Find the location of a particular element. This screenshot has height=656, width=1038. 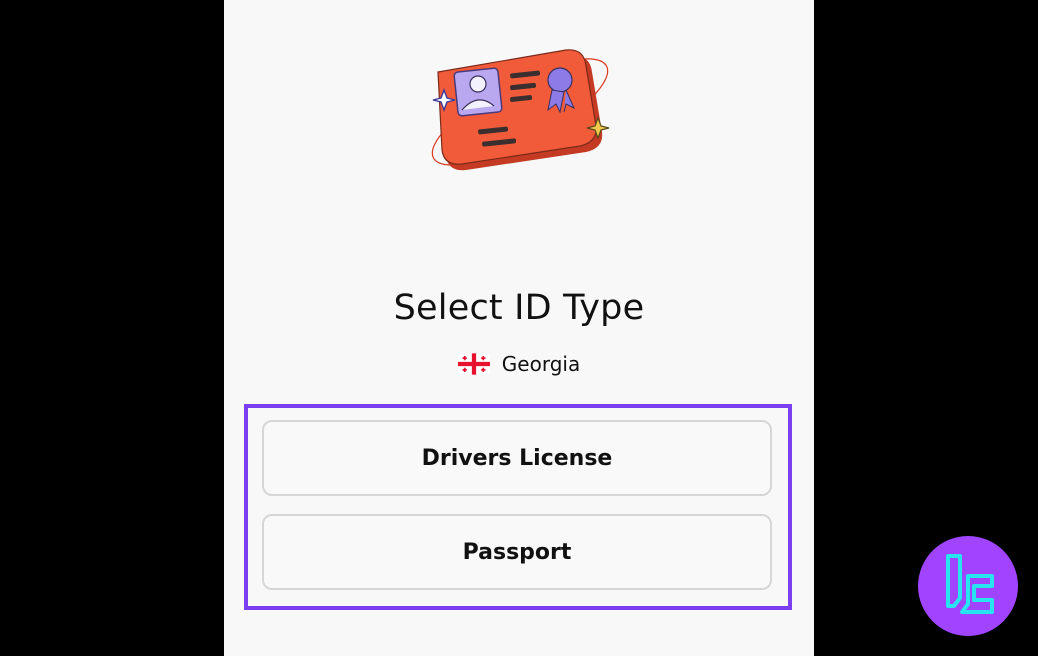

country-indicator: Georgia is located at coordinates (519, 364).